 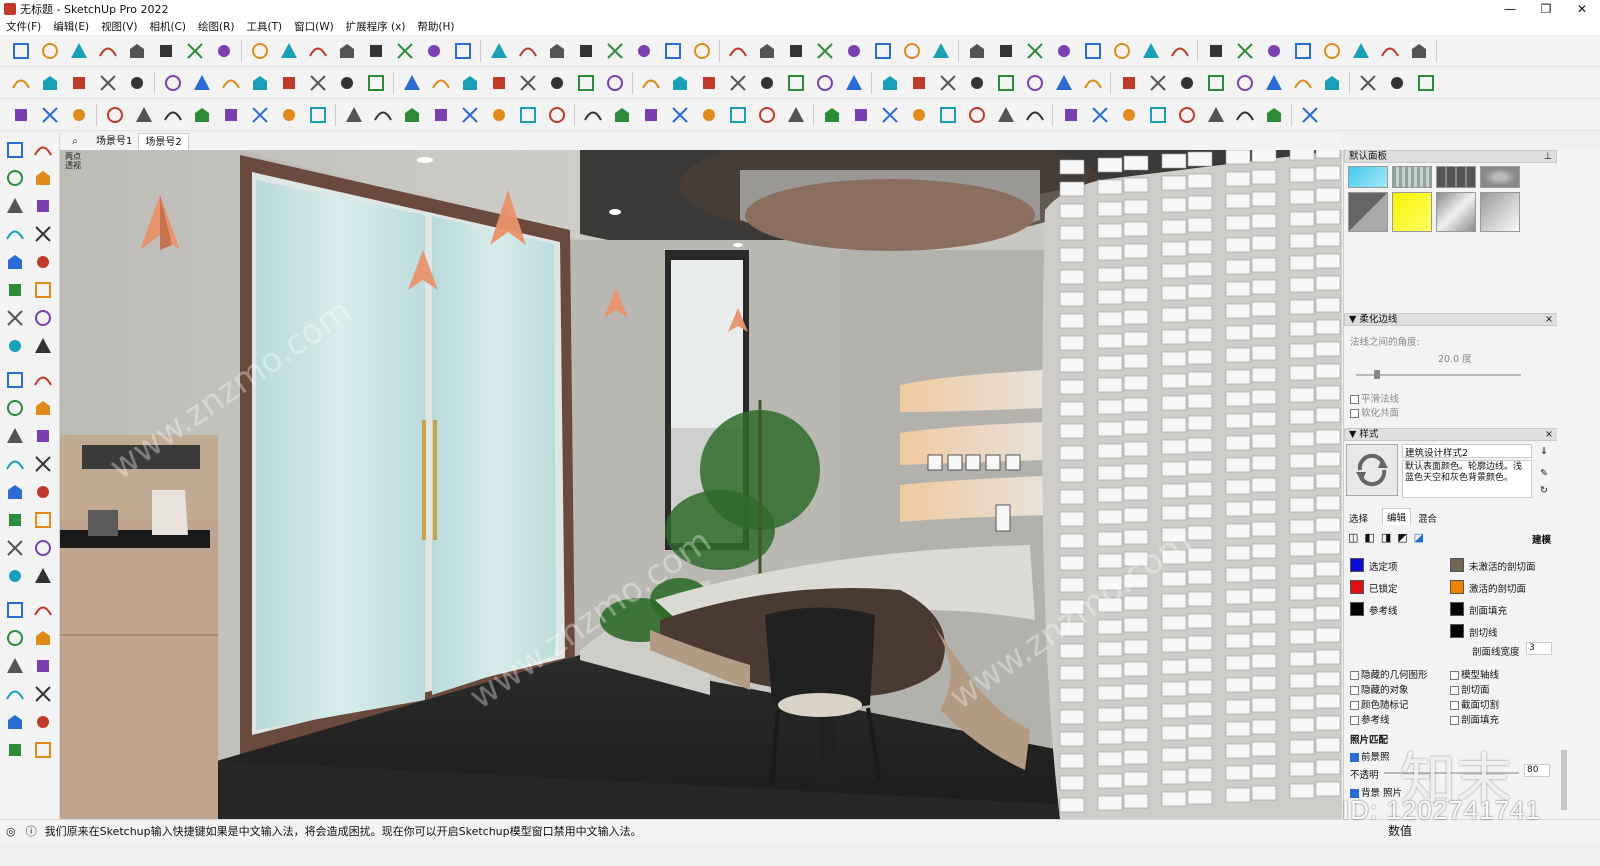 What do you see at coordinates (216, 26) in the screenshot?
I see `menu-draw: 绘图(R)` at bounding box center [216, 26].